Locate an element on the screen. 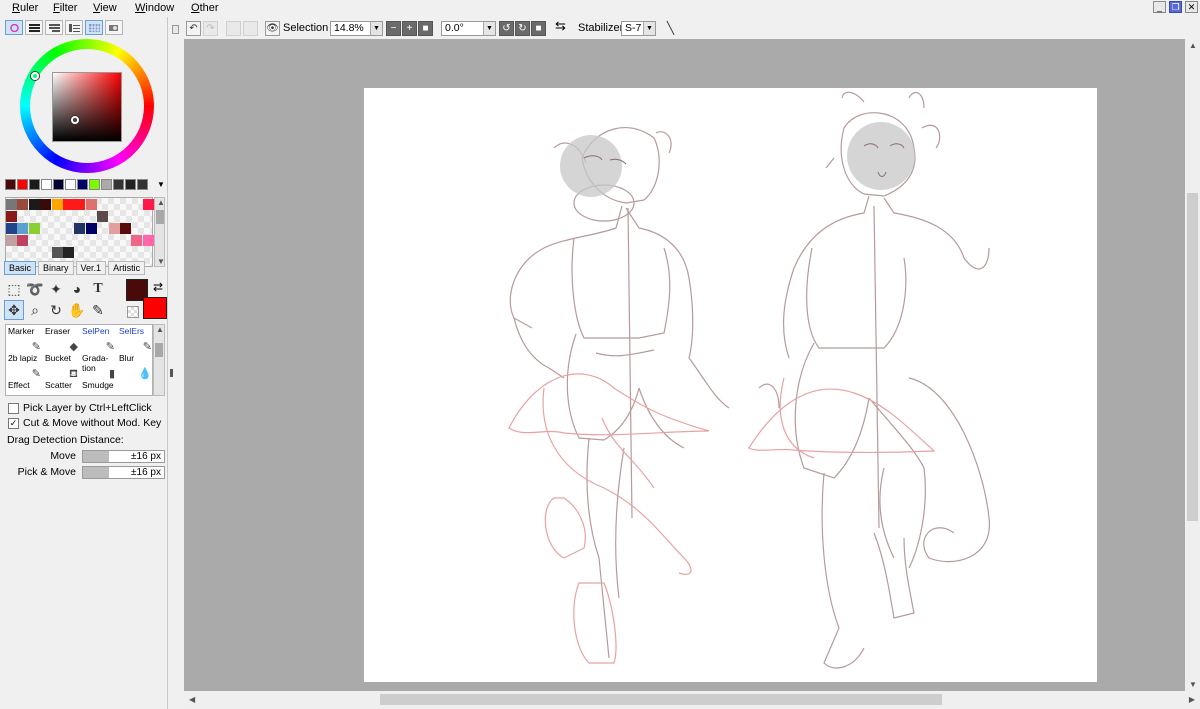 The height and width of the screenshot is (709, 1200). select-rect-icon: ⬚ is located at coordinates (14, 289).